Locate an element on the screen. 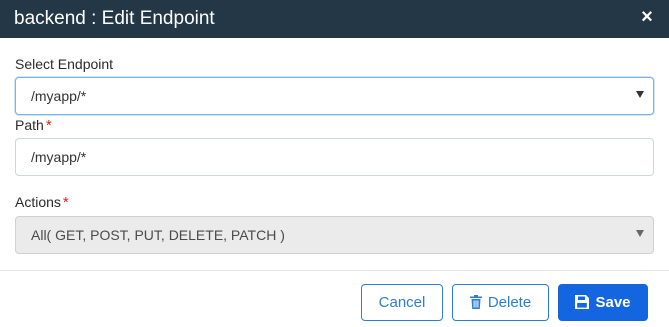 The image size is (669, 327). actions-value: All( GET, POST, PUT, DELETE, PATCH ) is located at coordinates (158, 235).